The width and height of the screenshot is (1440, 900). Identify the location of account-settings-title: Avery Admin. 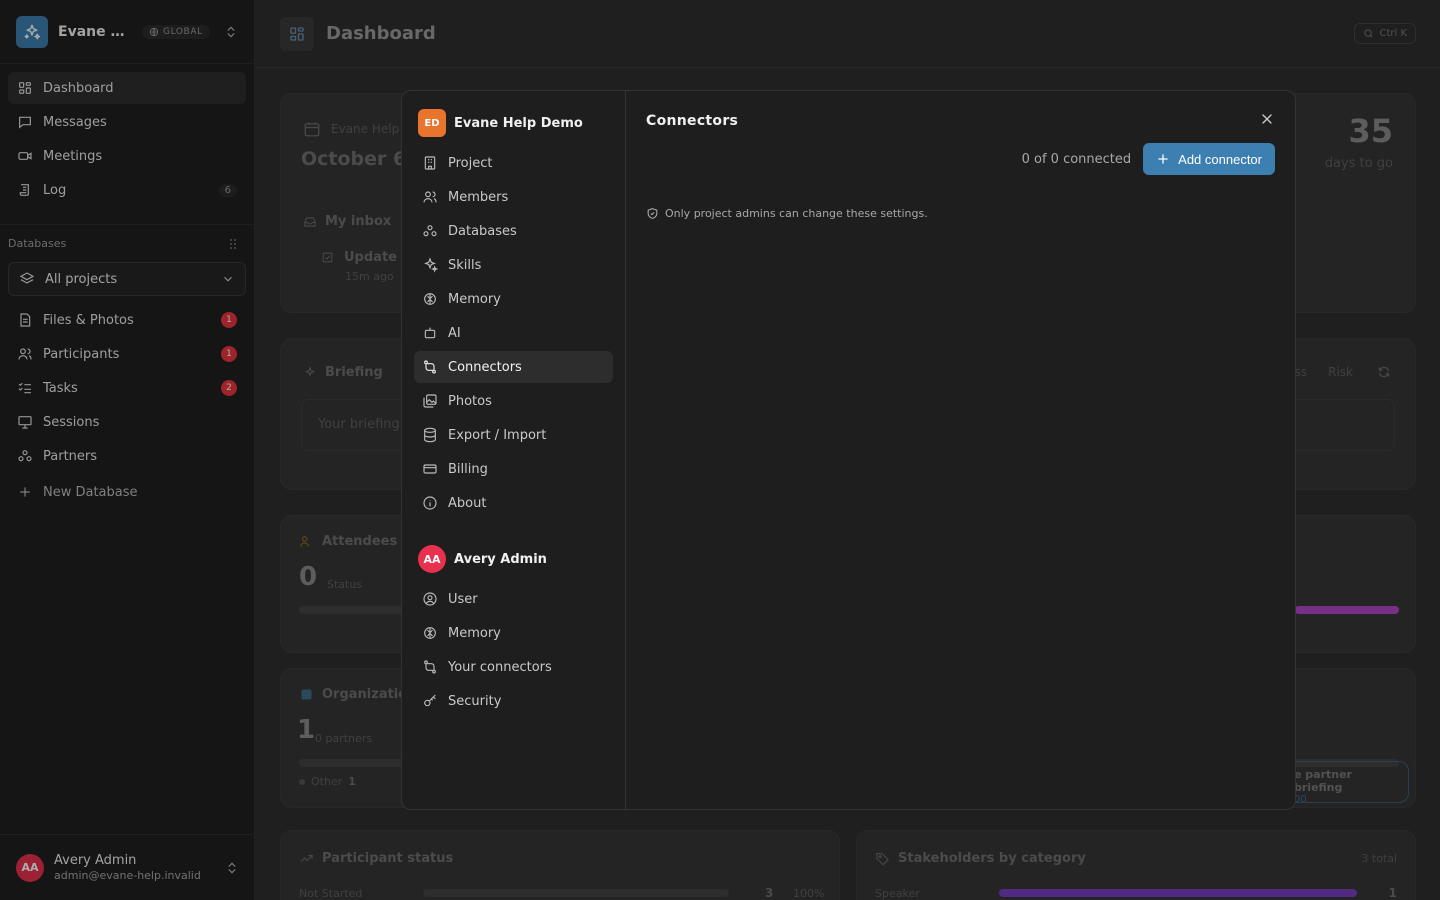
(500, 559).